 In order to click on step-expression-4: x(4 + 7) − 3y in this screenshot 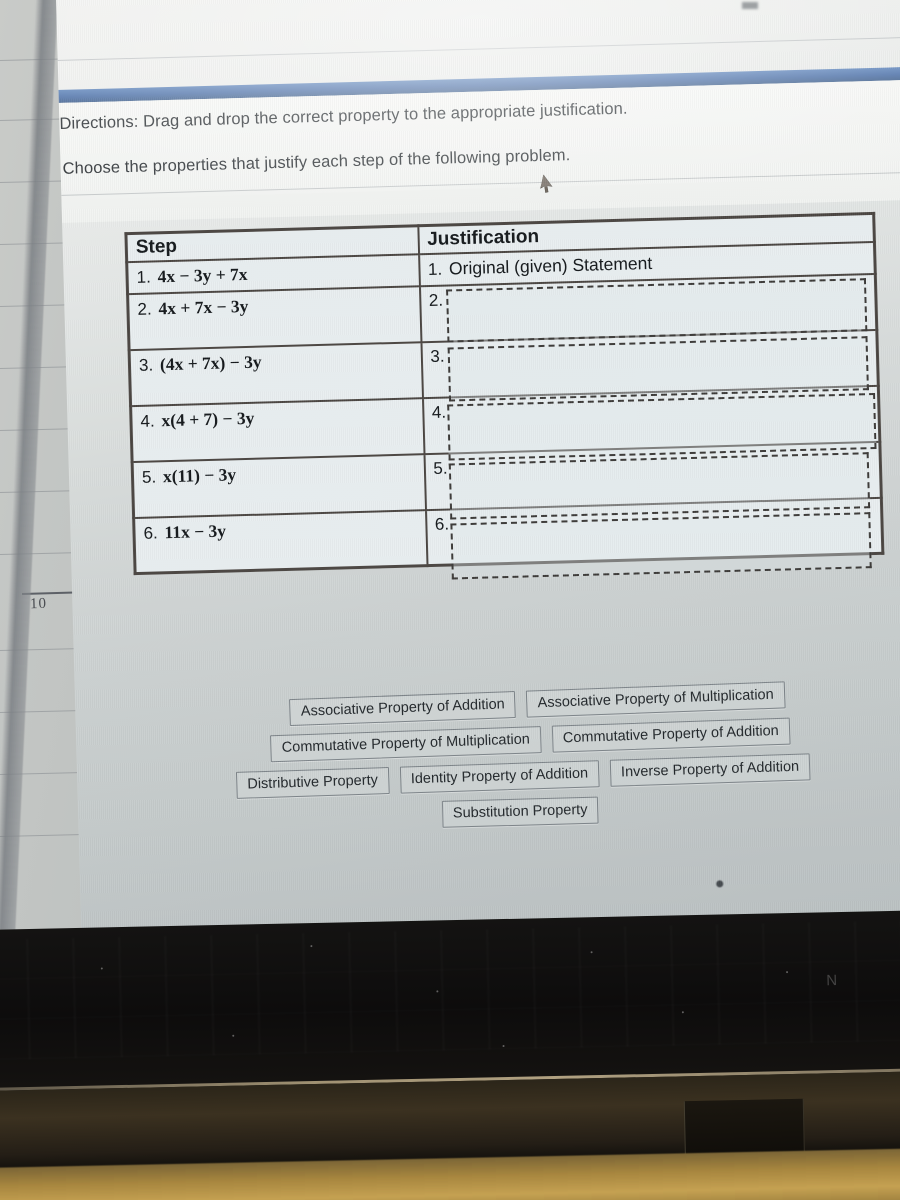, I will do `click(208, 418)`.